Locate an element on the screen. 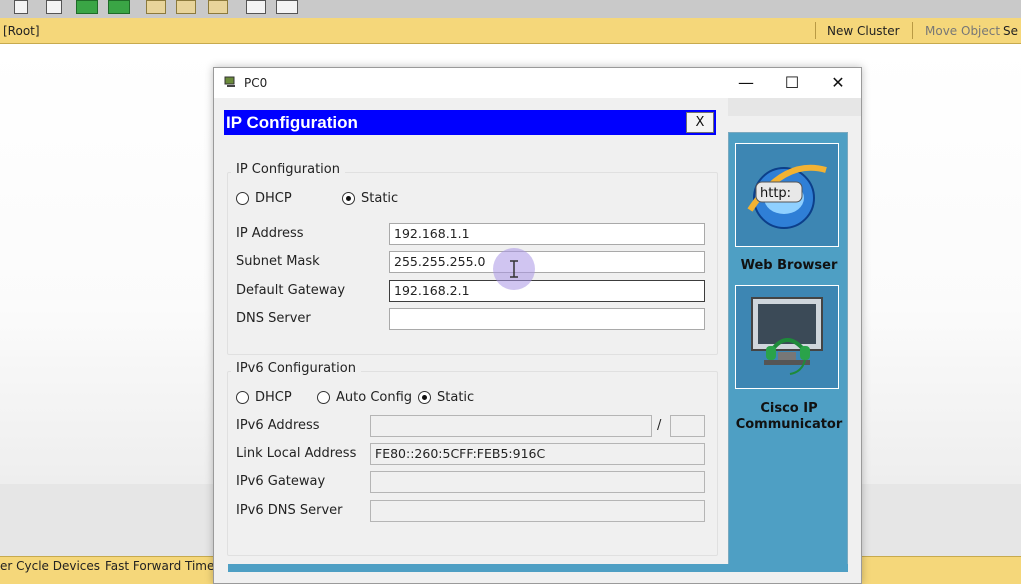 This screenshot has width=1021, height=584. ipv4-static-label: Static is located at coordinates (379, 198).